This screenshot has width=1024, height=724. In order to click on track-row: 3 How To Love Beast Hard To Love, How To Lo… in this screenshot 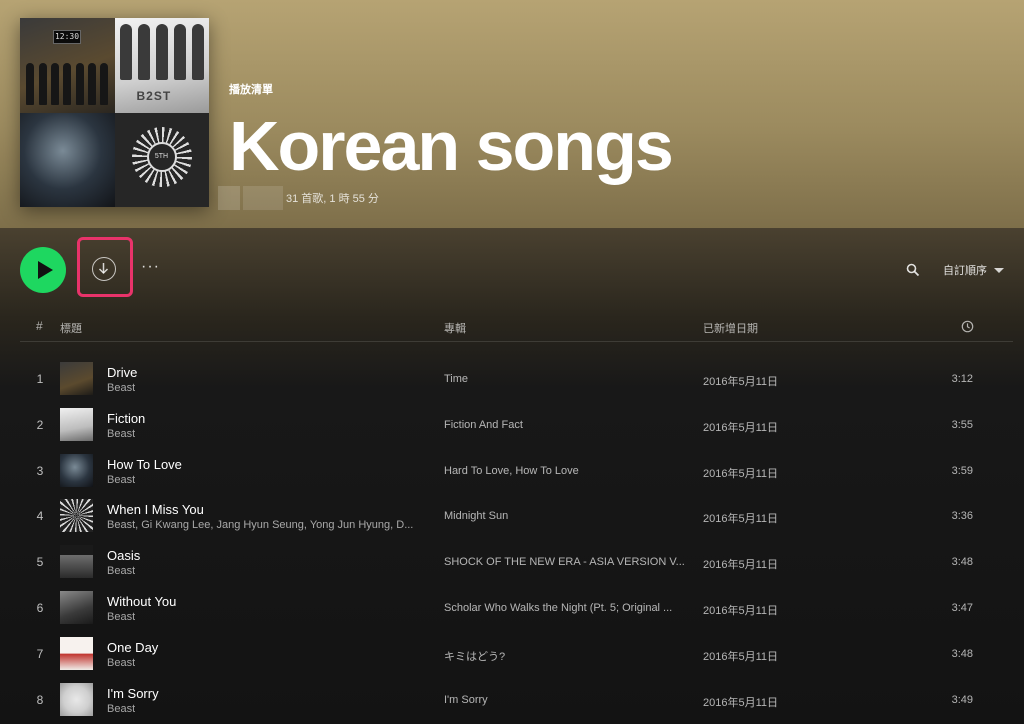, I will do `click(516, 471)`.